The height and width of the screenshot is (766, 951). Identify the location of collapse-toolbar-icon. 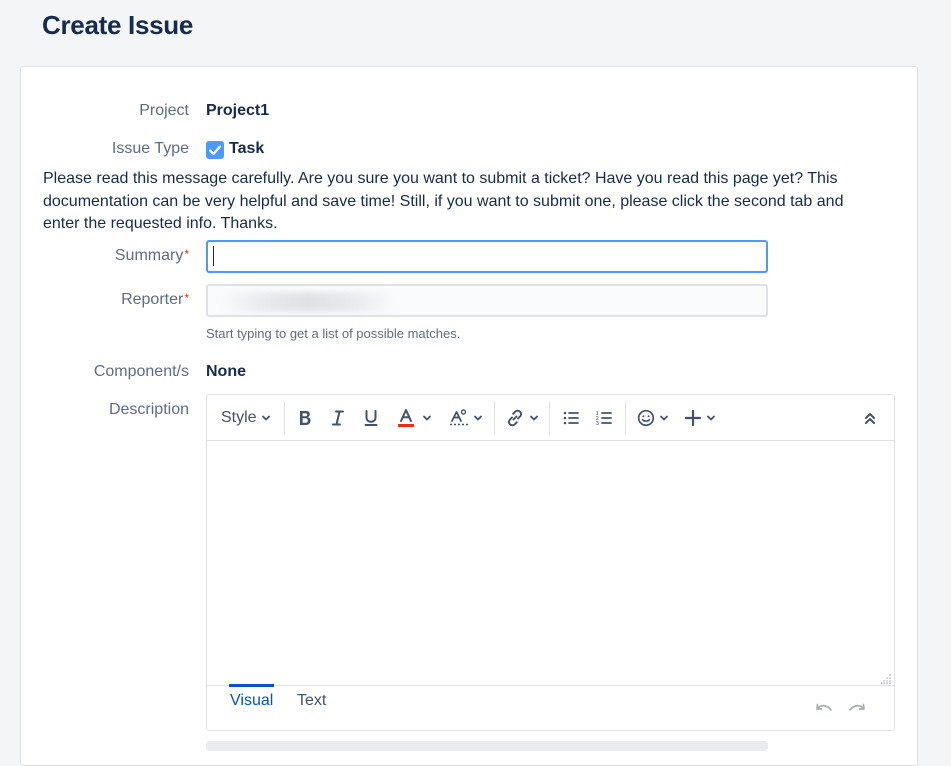
(870, 418).